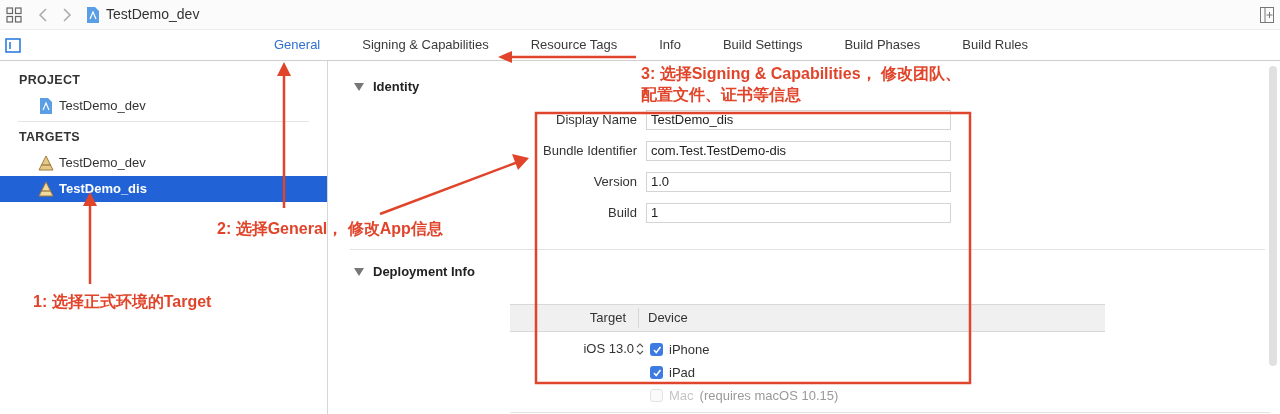 This screenshot has height=414, width=1280. What do you see at coordinates (622, 213) in the screenshot?
I see `field-label: Build` at bounding box center [622, 213].